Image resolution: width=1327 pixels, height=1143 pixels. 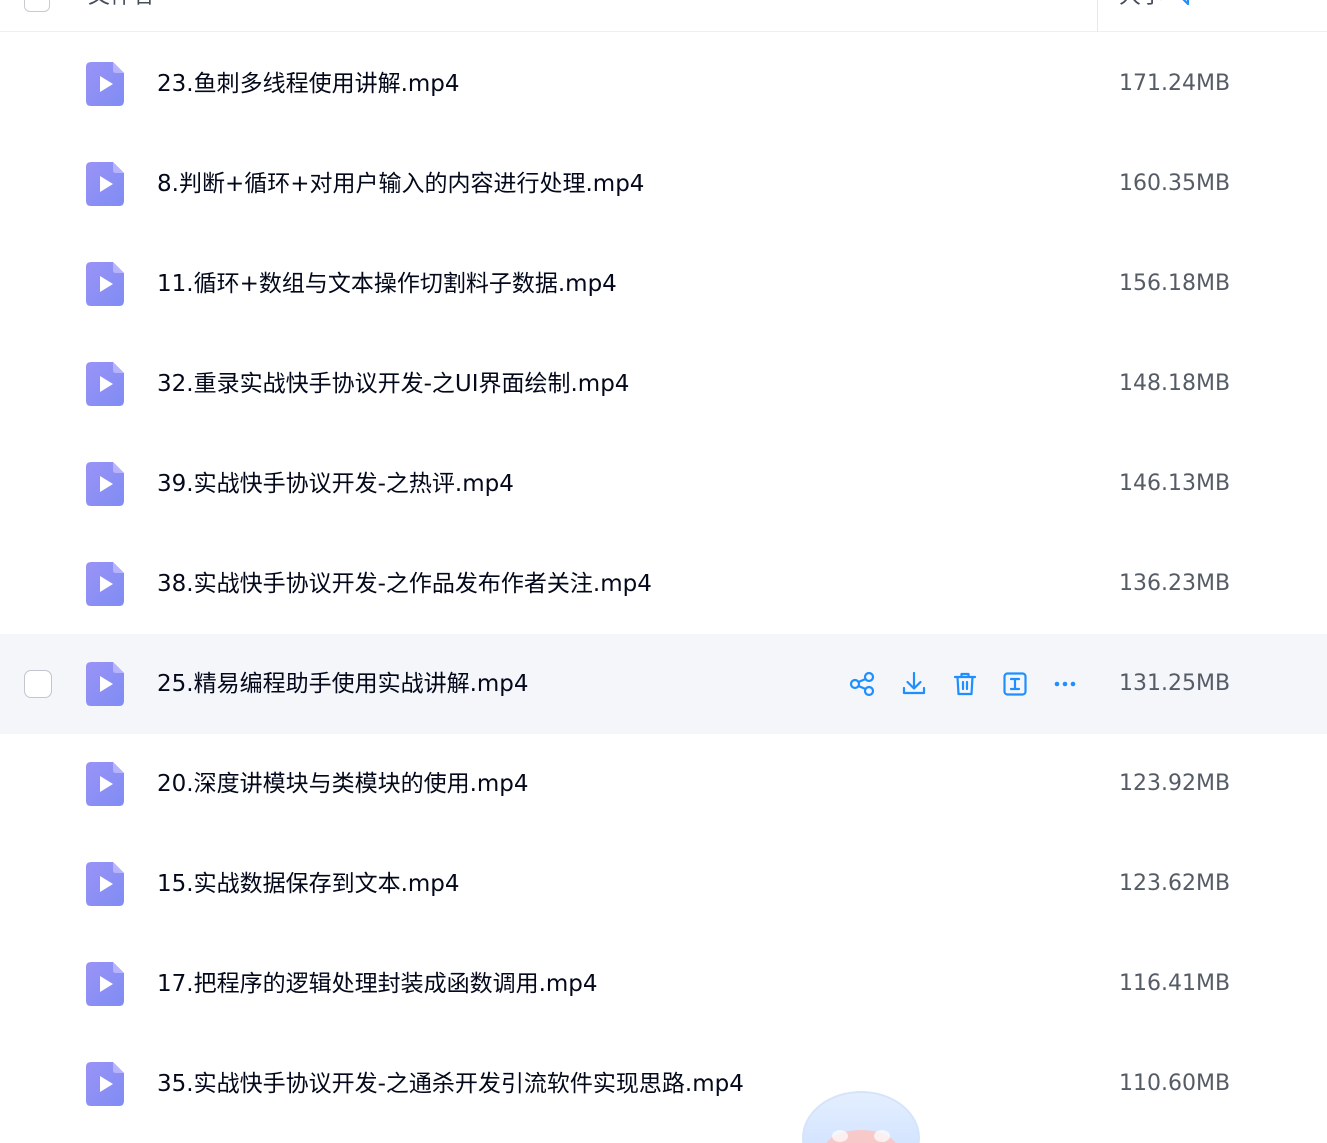 I want to click on file-size: 171.24MB, so click(x=1175, y=83).